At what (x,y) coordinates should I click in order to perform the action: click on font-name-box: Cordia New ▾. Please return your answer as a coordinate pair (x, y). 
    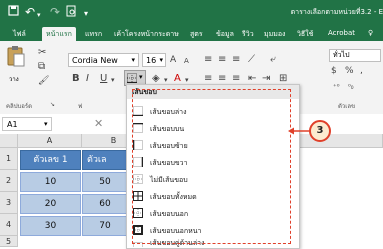
    Looking at the image, I should click on (103, 60).